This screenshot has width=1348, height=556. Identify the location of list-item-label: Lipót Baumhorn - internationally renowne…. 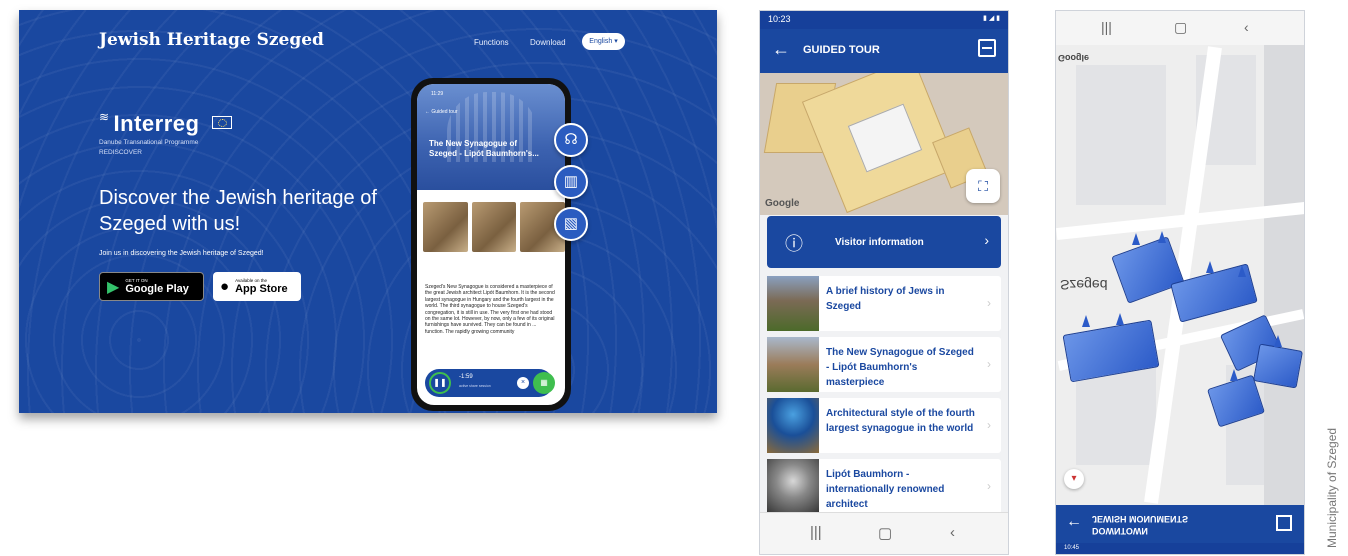
(885, 489).